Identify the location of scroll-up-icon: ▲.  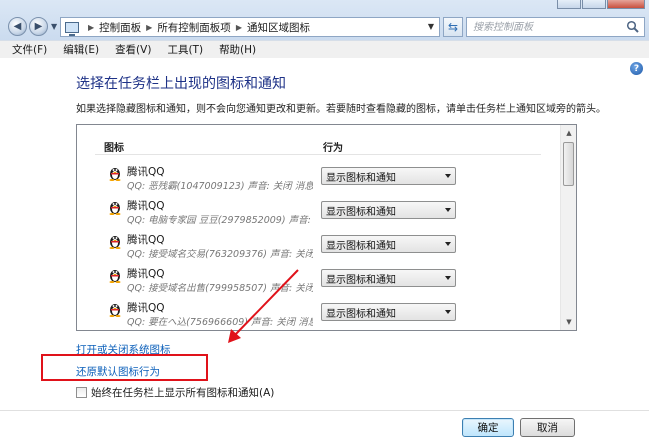
(568, 133).